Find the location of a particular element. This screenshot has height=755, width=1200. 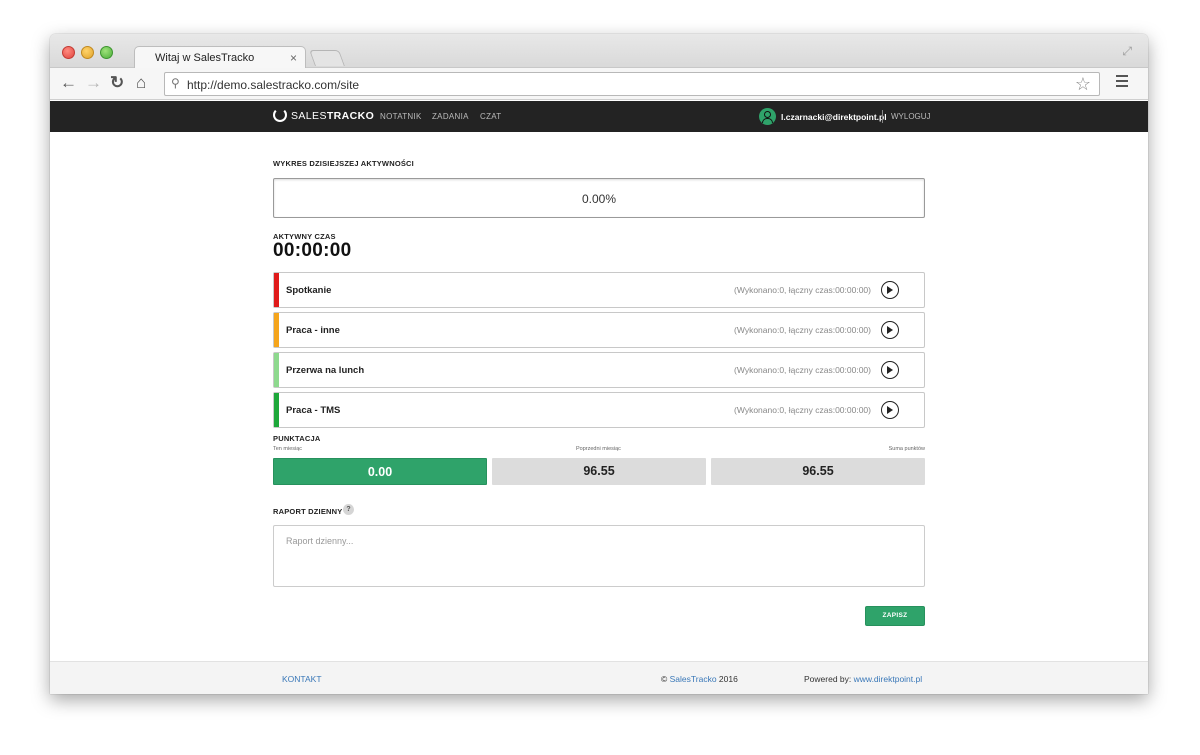

bookmark-star-icon: ☆ is located at coordinates (1083, 84).